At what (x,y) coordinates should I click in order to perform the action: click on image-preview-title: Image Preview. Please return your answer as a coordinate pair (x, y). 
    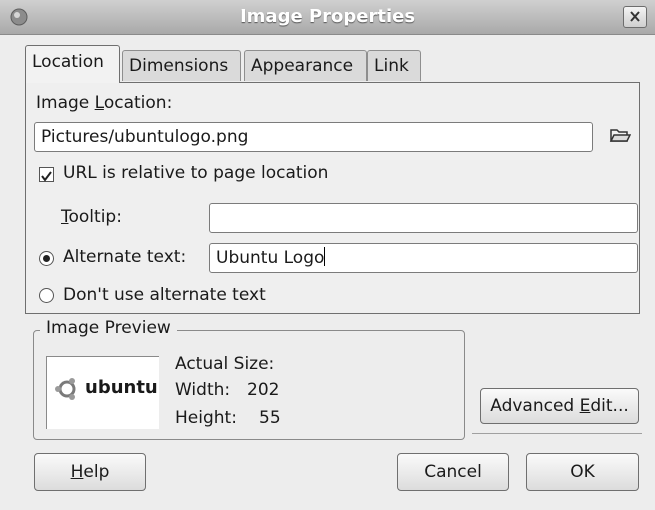
    Looking at the image, I should click on (108, 328).